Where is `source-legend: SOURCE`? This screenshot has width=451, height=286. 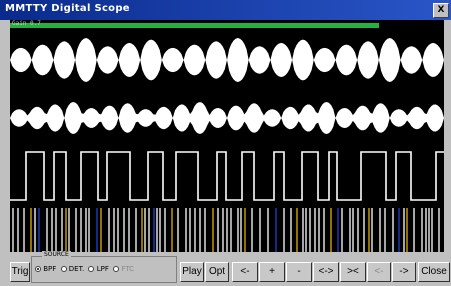
source-legend: SOURCE is located at coordinates (56, 254).